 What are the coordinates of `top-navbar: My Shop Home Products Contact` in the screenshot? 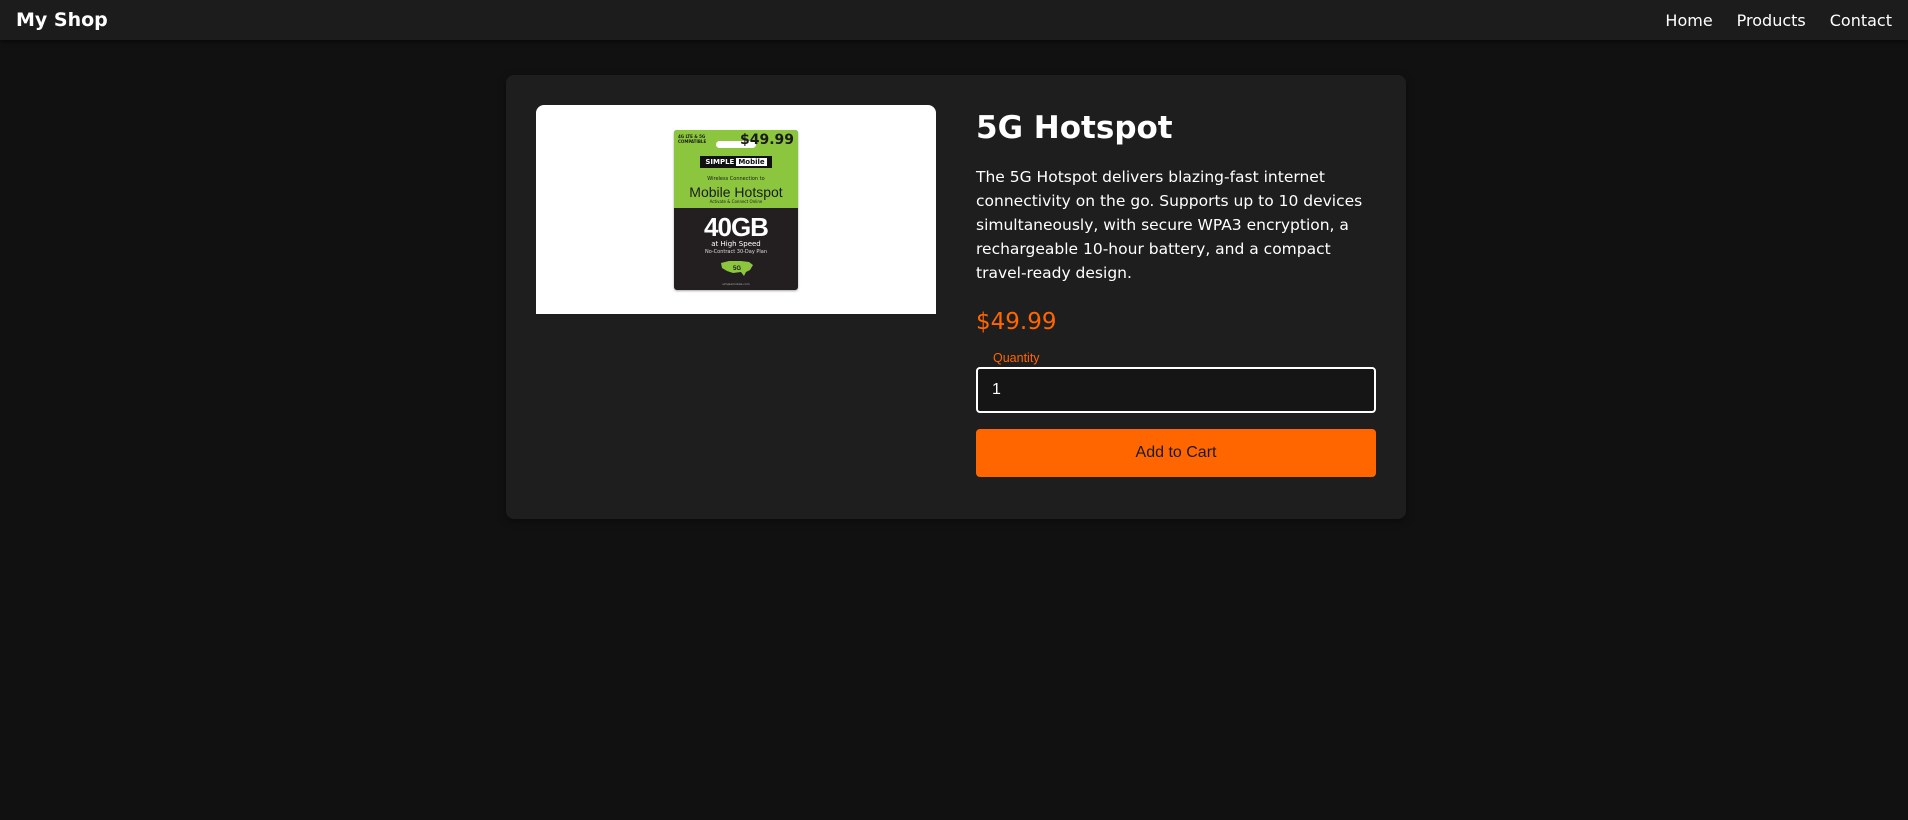 It's located at (954, 20).